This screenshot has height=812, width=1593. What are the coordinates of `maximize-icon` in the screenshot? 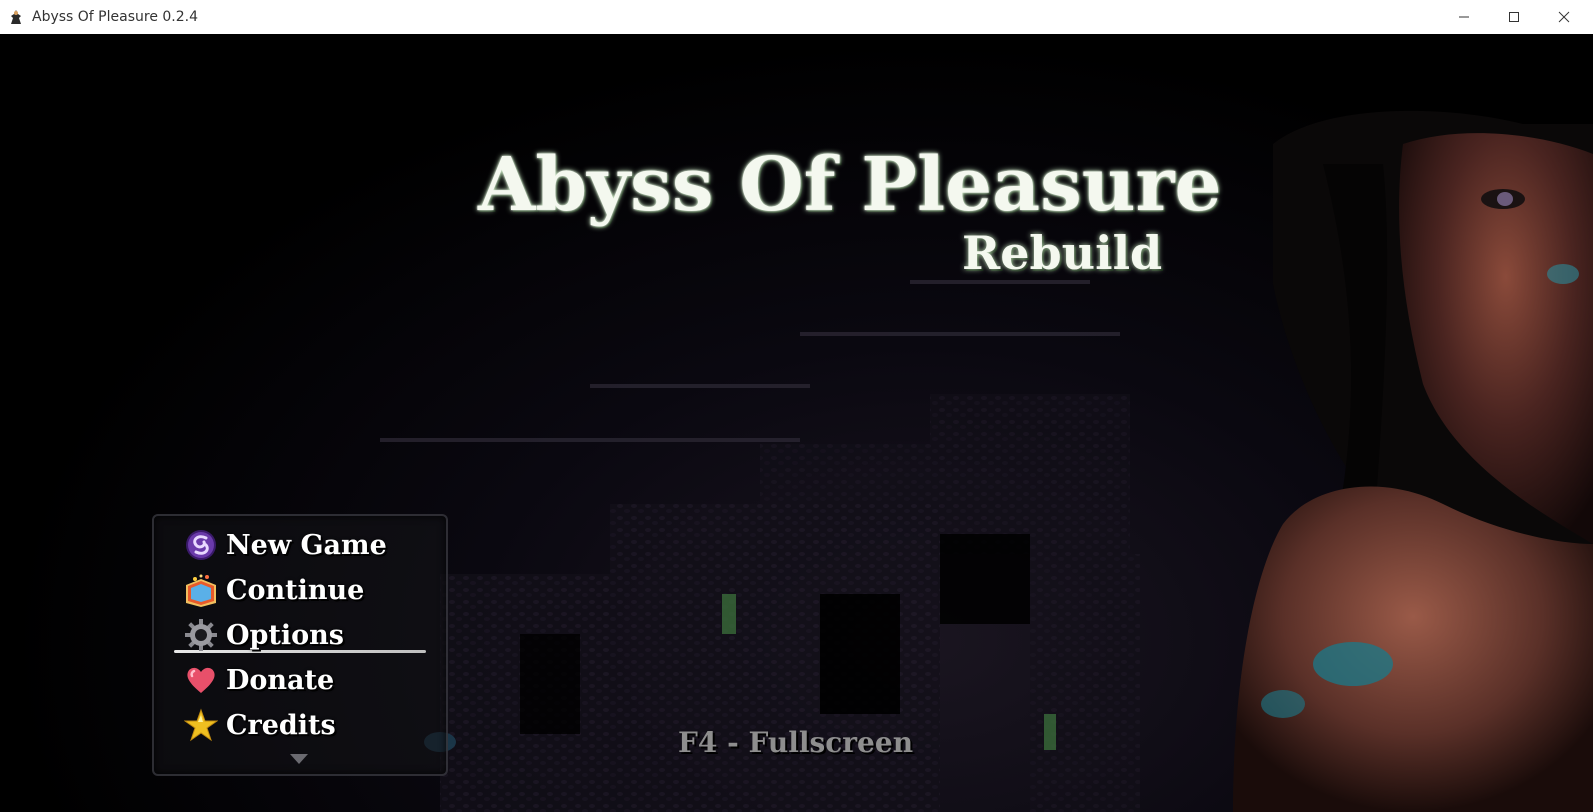 It's located at (1514, 17).